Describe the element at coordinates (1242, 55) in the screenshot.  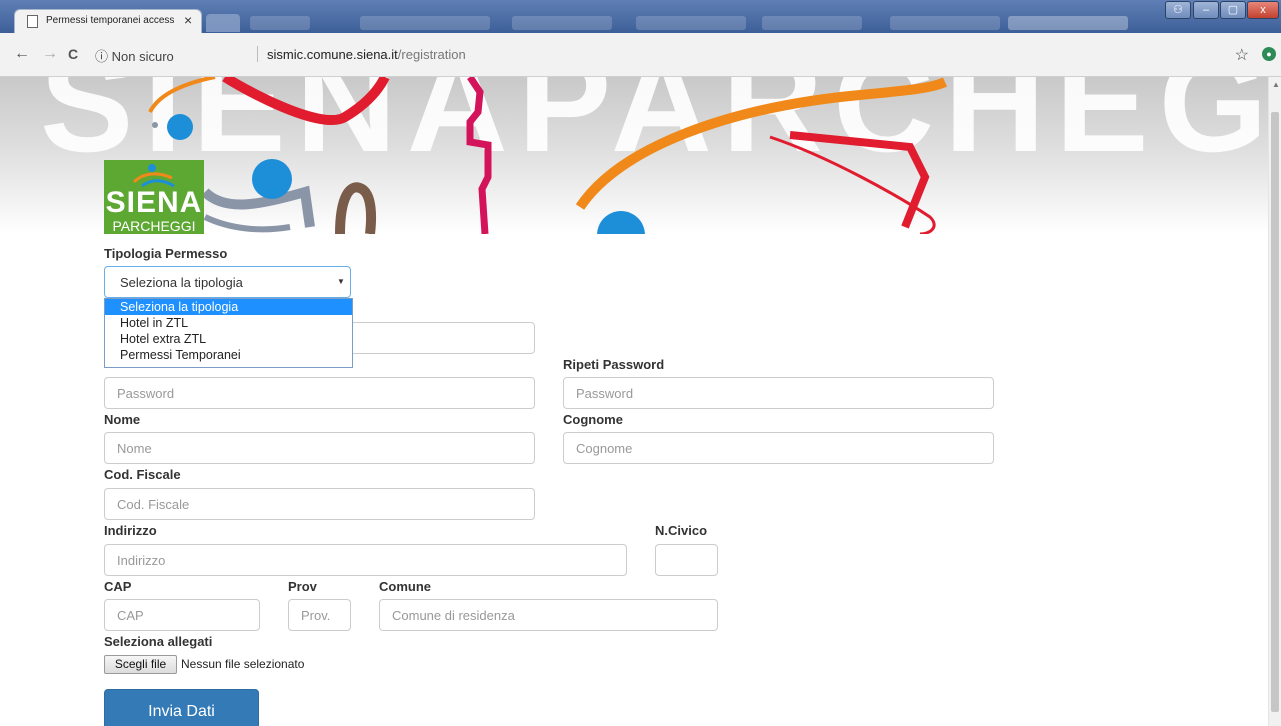
I see `bookmark-star-icon: ☆` at that location.